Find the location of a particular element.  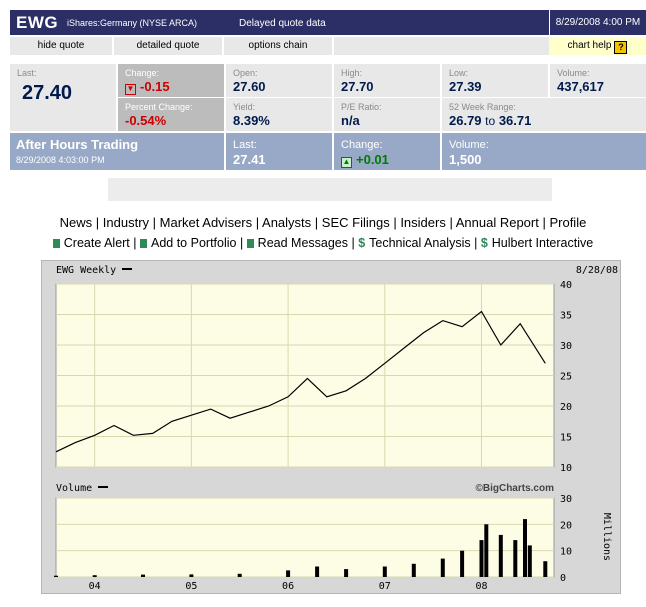

price-y-tick: 40 is located at coordinates (566, 285).